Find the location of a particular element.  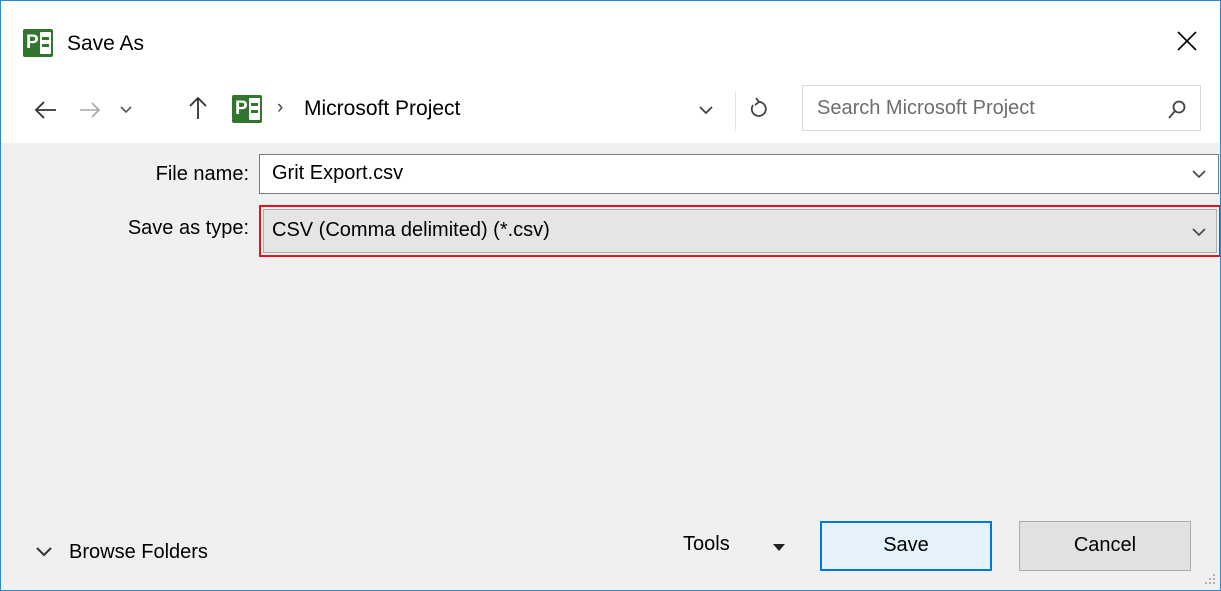

breadcrumb-location: Microsoft Project is located at coordinates (382, 109).